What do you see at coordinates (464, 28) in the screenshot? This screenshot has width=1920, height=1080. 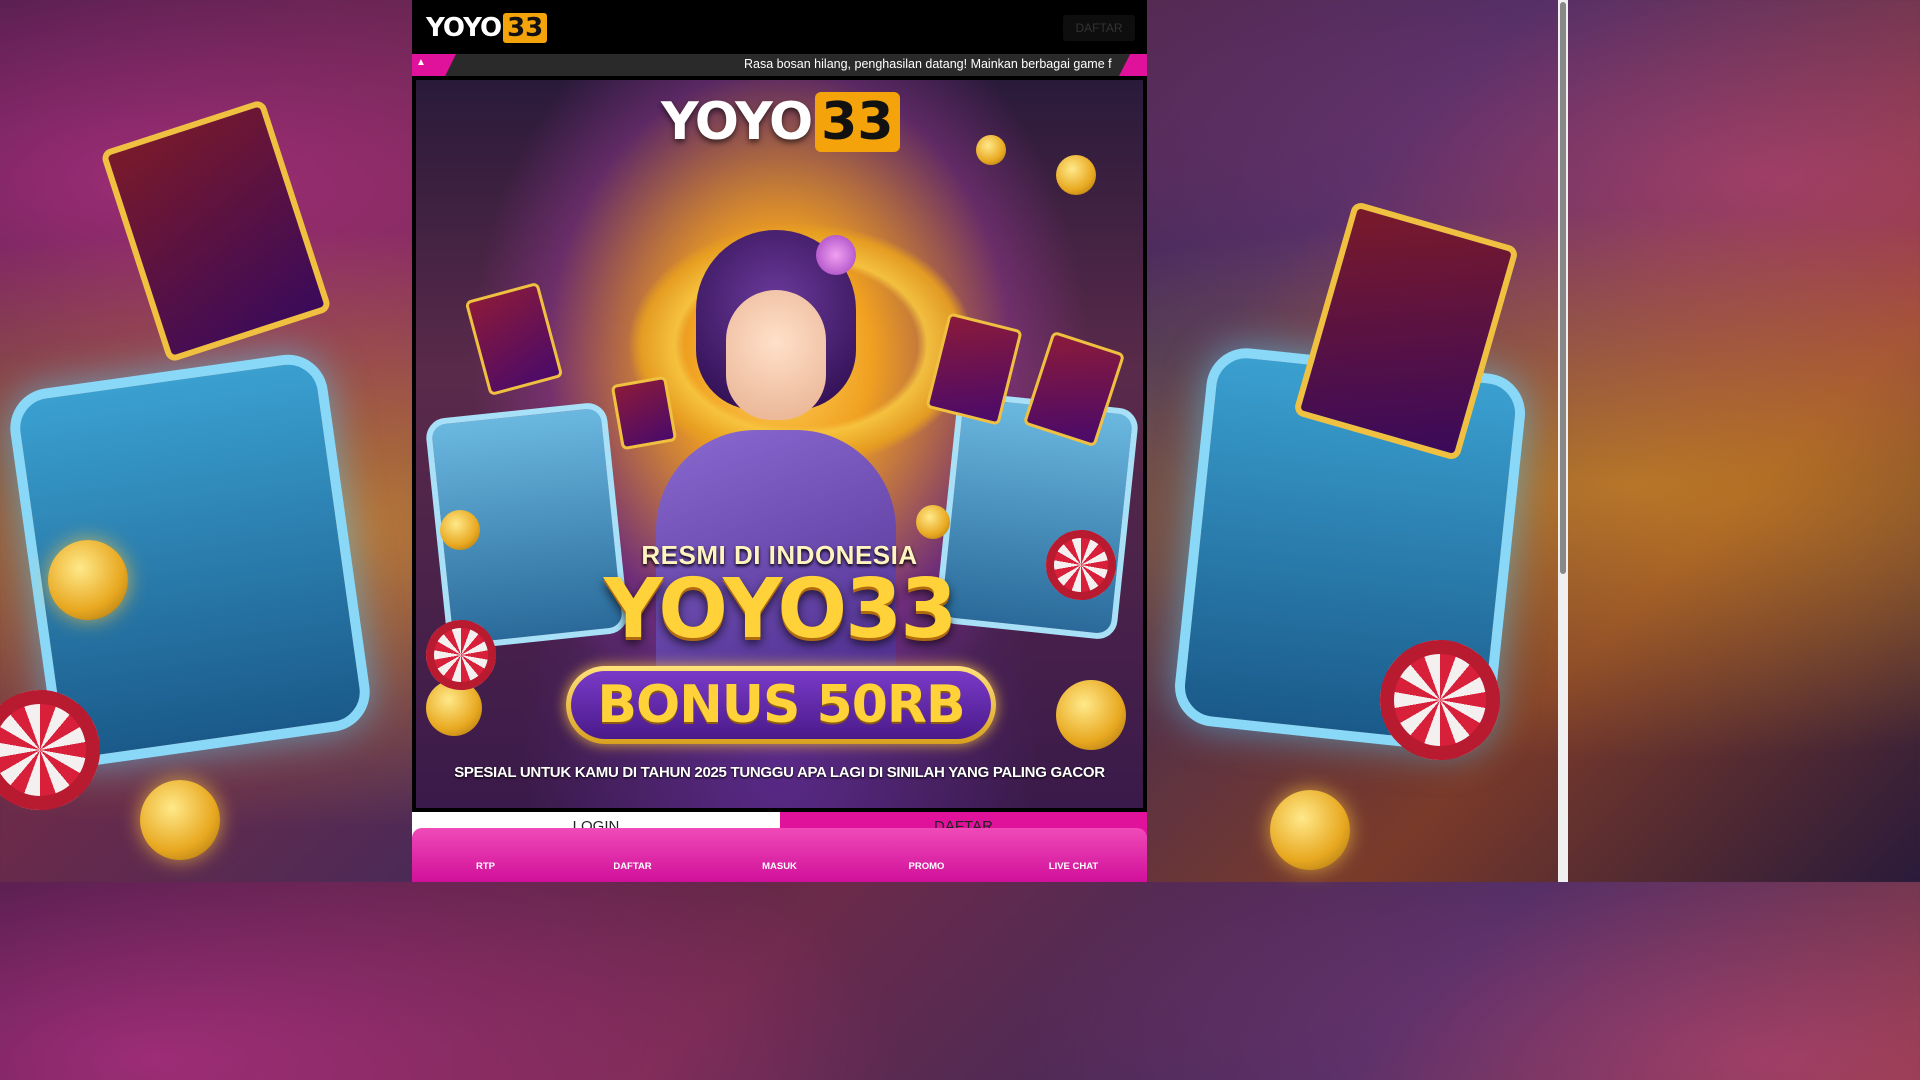 I see `logo-text: YOYO` at bounding box center [464, 28].